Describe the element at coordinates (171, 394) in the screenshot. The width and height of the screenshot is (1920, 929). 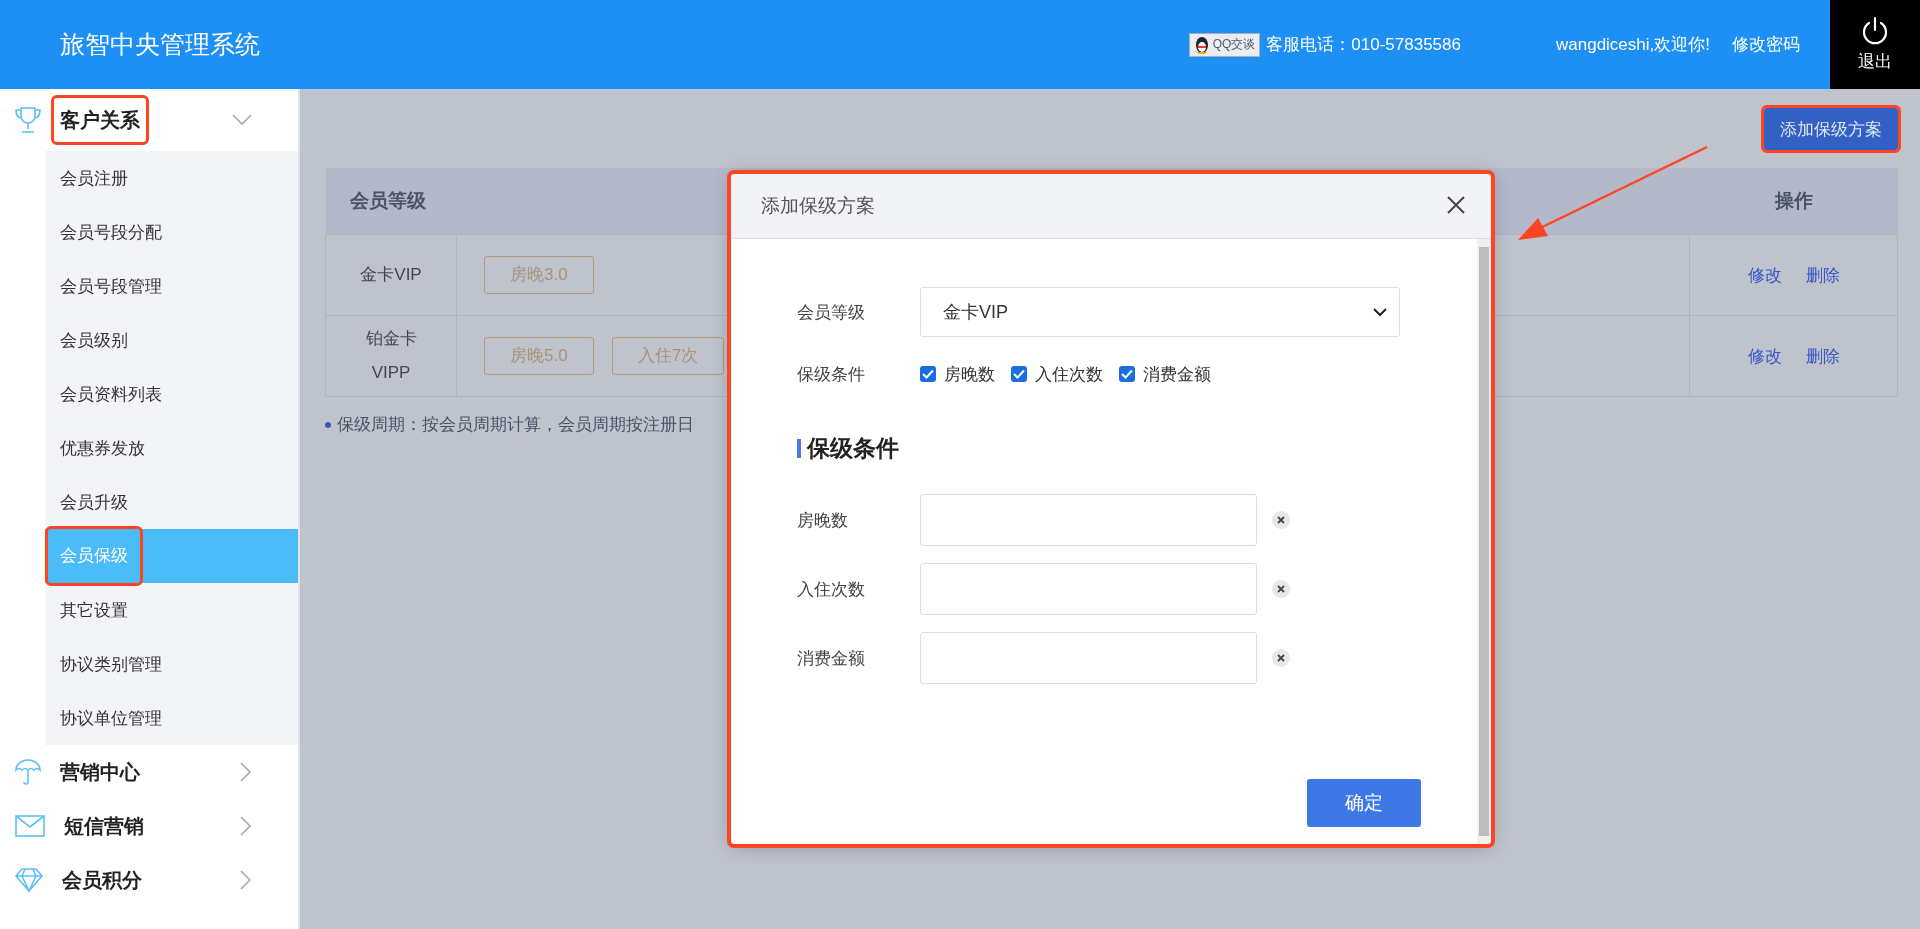
I see `menu-item: 会员资料列表` at that location.